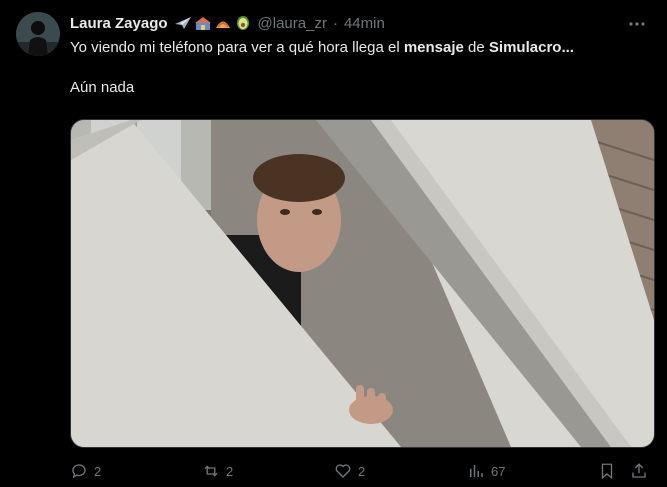 This screenshot has height=487, width=667. What do you see at coordinates (202, 23) in the screenshot?
I see `house-emoji-icon` at bounding box center [202, 23].